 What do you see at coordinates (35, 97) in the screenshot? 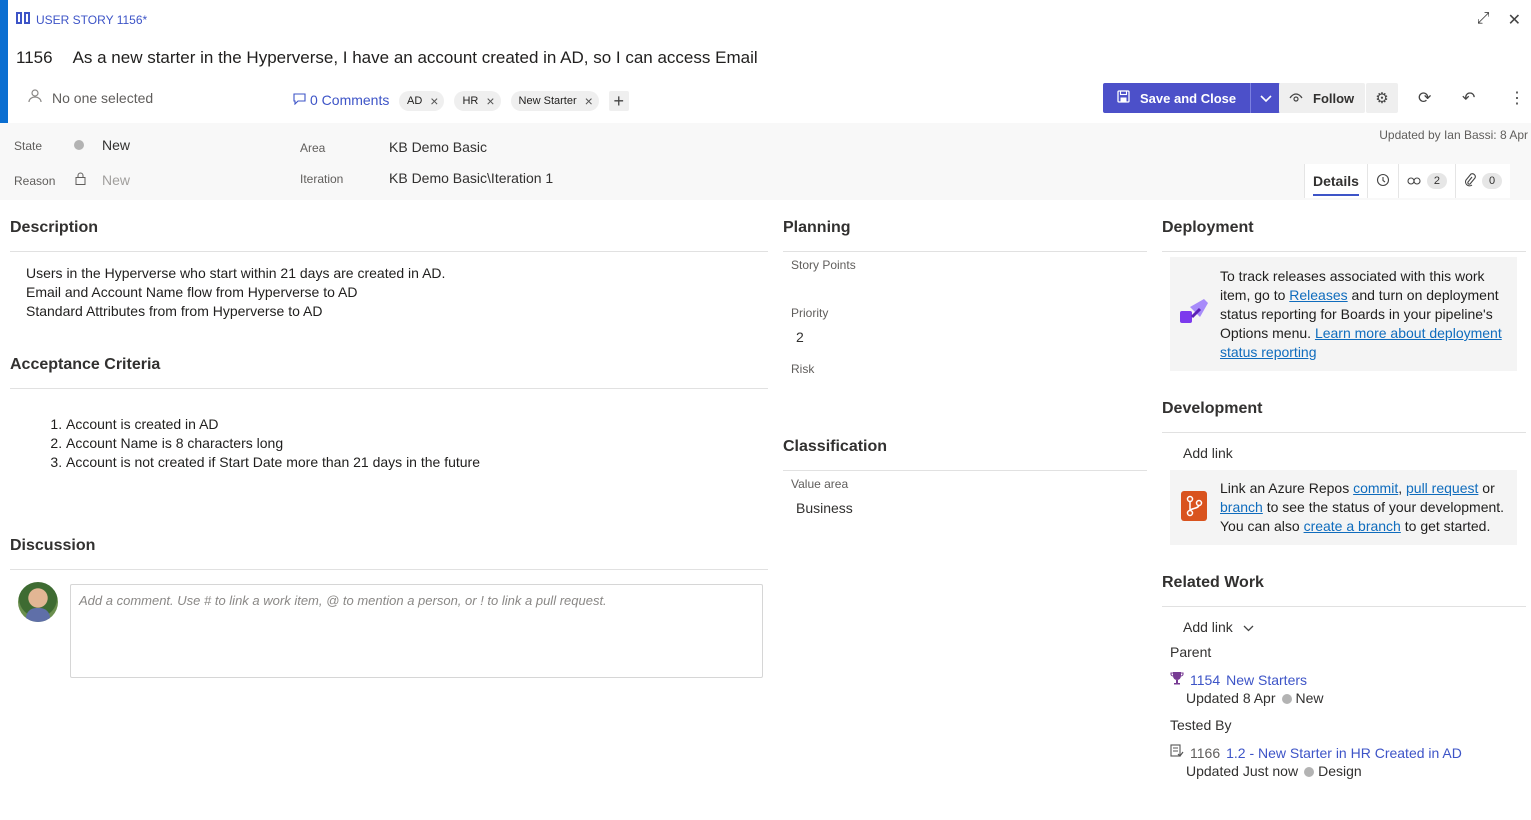
I see `person-icon` at bounding box center [35, 97].